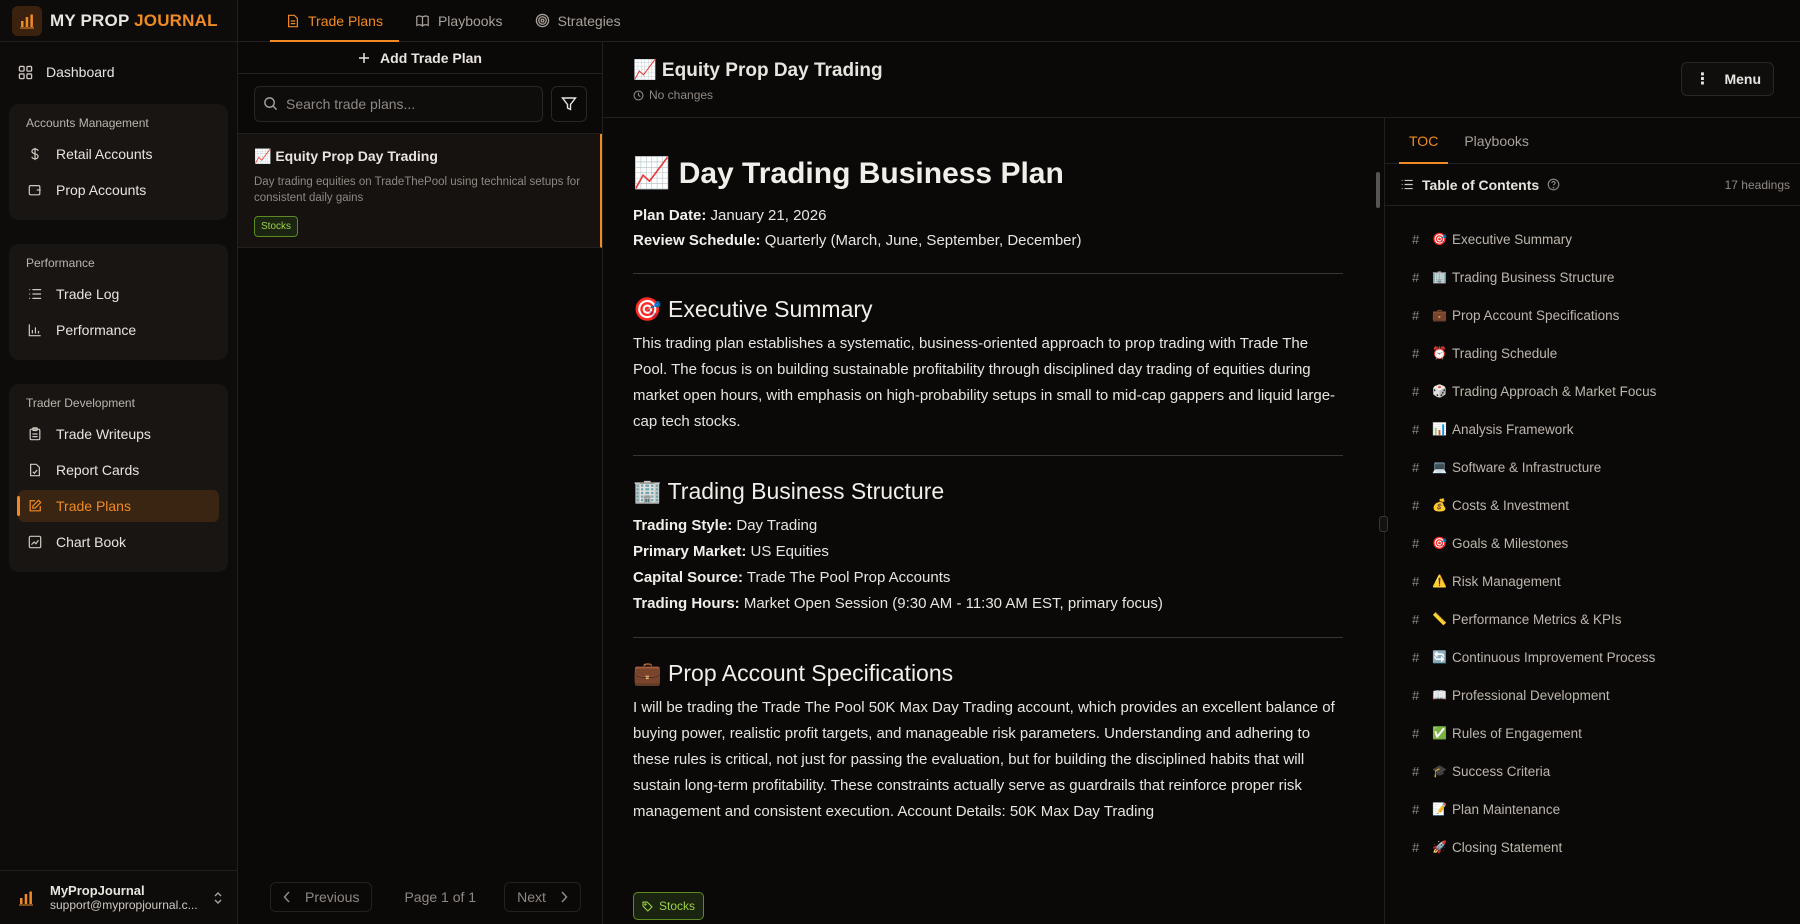  I want to click on group-performance: Performance Trade Log Performance, so click(118, 302).